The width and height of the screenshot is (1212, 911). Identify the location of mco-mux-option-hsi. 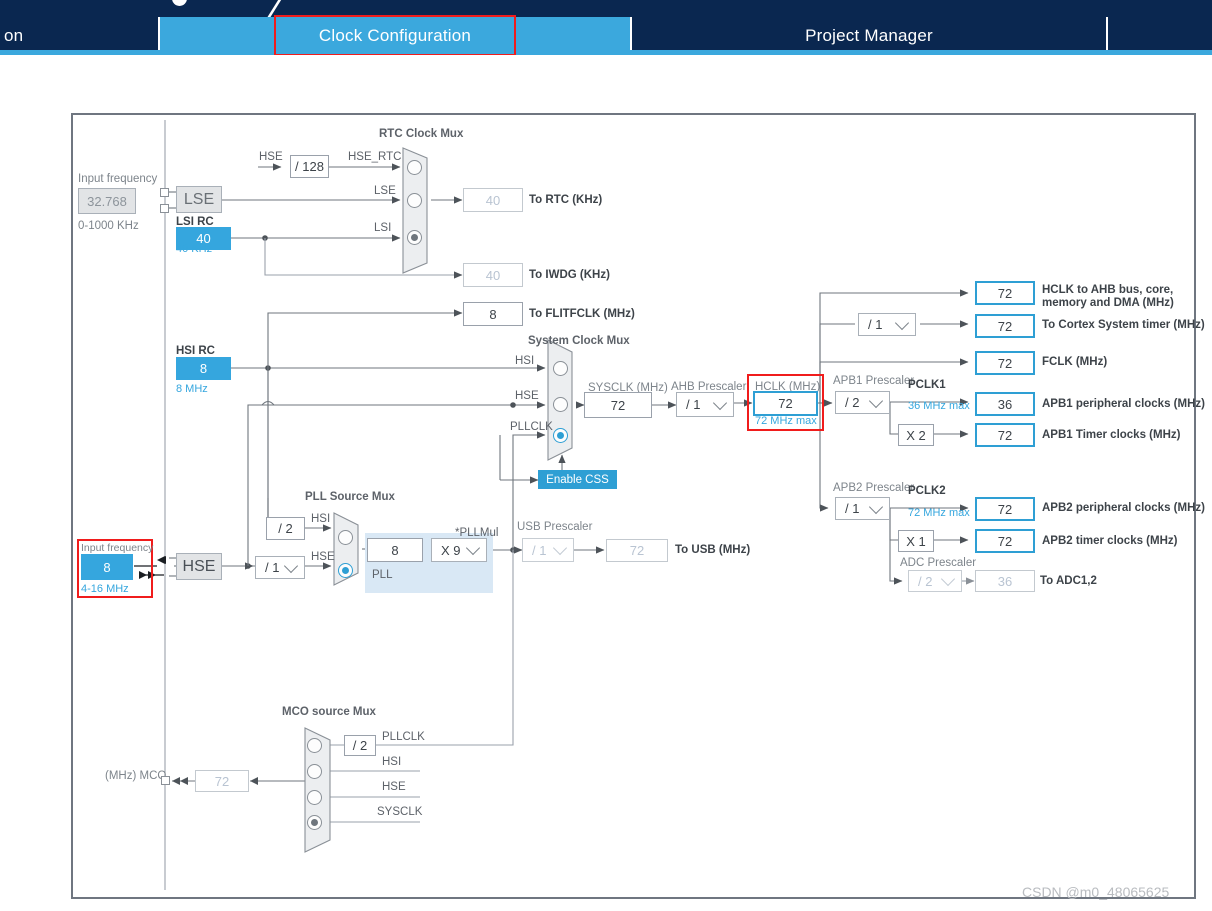
(314, 771).